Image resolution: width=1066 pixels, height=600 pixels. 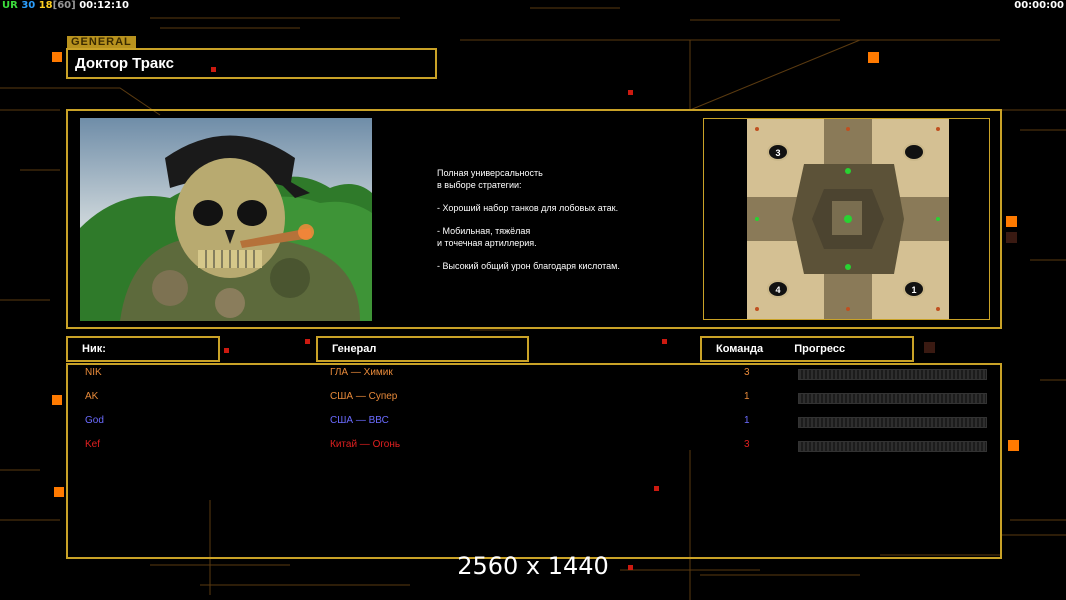 What do you see at coordinates (10, 5) in the screenshot?
I see `hud-ur-label: UR` at bounding box center [10, 5].